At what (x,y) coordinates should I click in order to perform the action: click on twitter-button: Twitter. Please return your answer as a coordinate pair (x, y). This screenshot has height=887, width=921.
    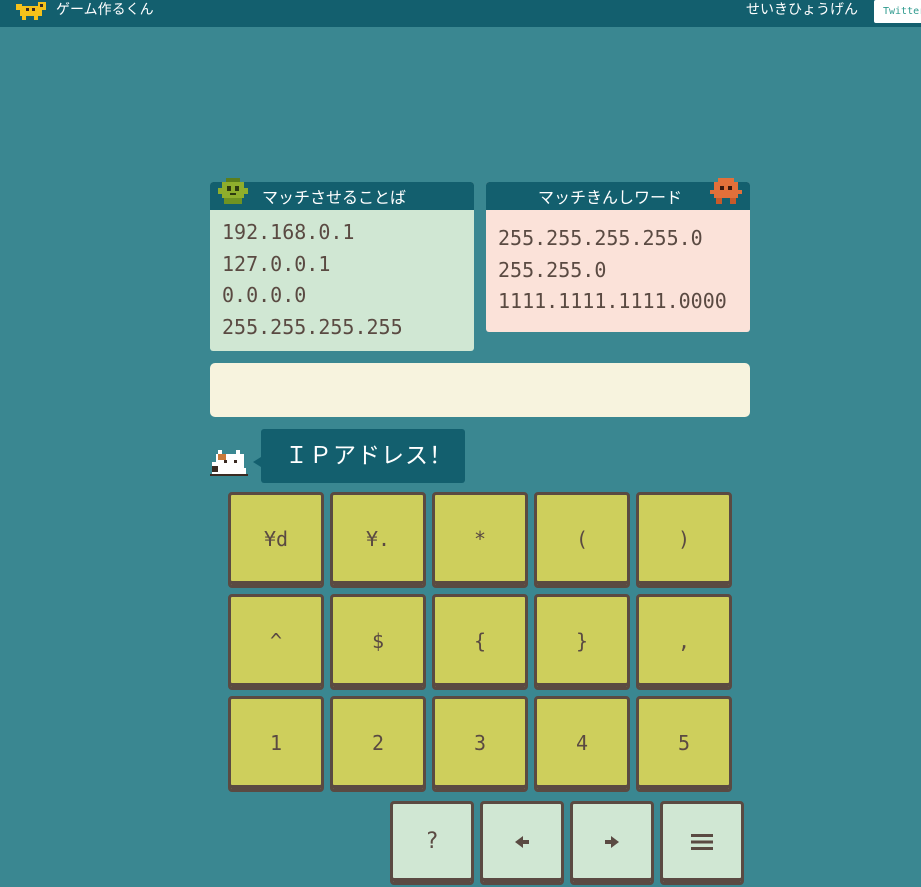
    Looking at the image, I should click on (897, 11).